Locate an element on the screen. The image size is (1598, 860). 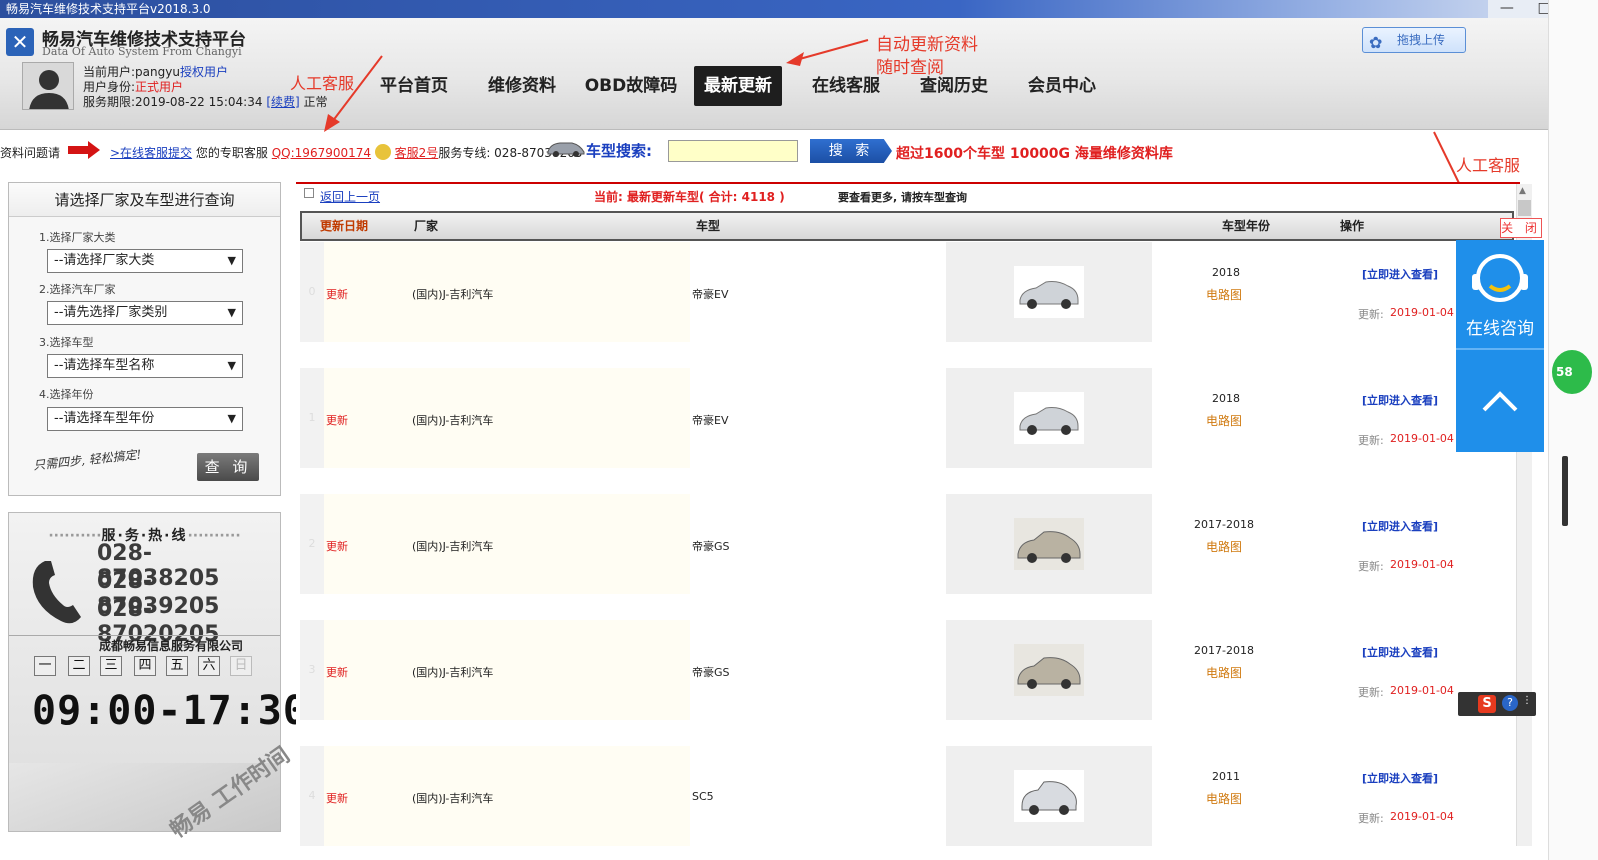
service-2-link: 客服2号 is located at coordinates (417, 153).